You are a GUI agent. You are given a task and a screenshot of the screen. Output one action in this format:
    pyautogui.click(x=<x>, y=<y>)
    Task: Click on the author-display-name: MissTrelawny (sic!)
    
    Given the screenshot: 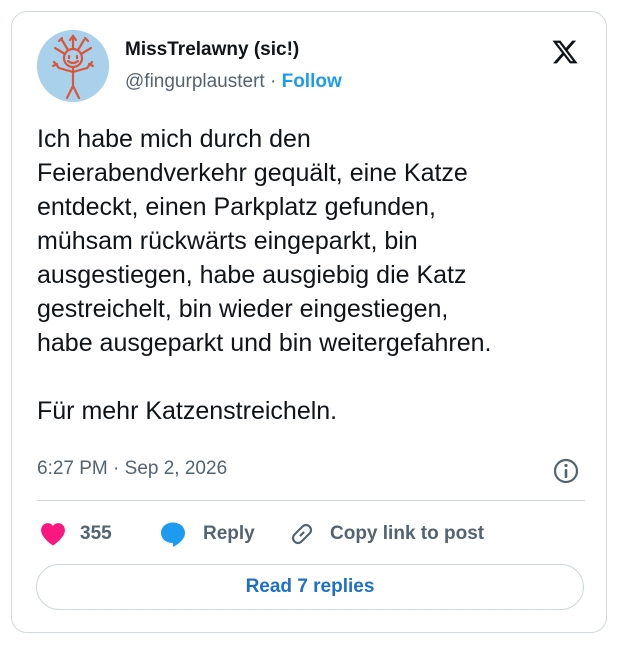 What is the action you would take?
    pyautogui.click(x=212, y=50)
    